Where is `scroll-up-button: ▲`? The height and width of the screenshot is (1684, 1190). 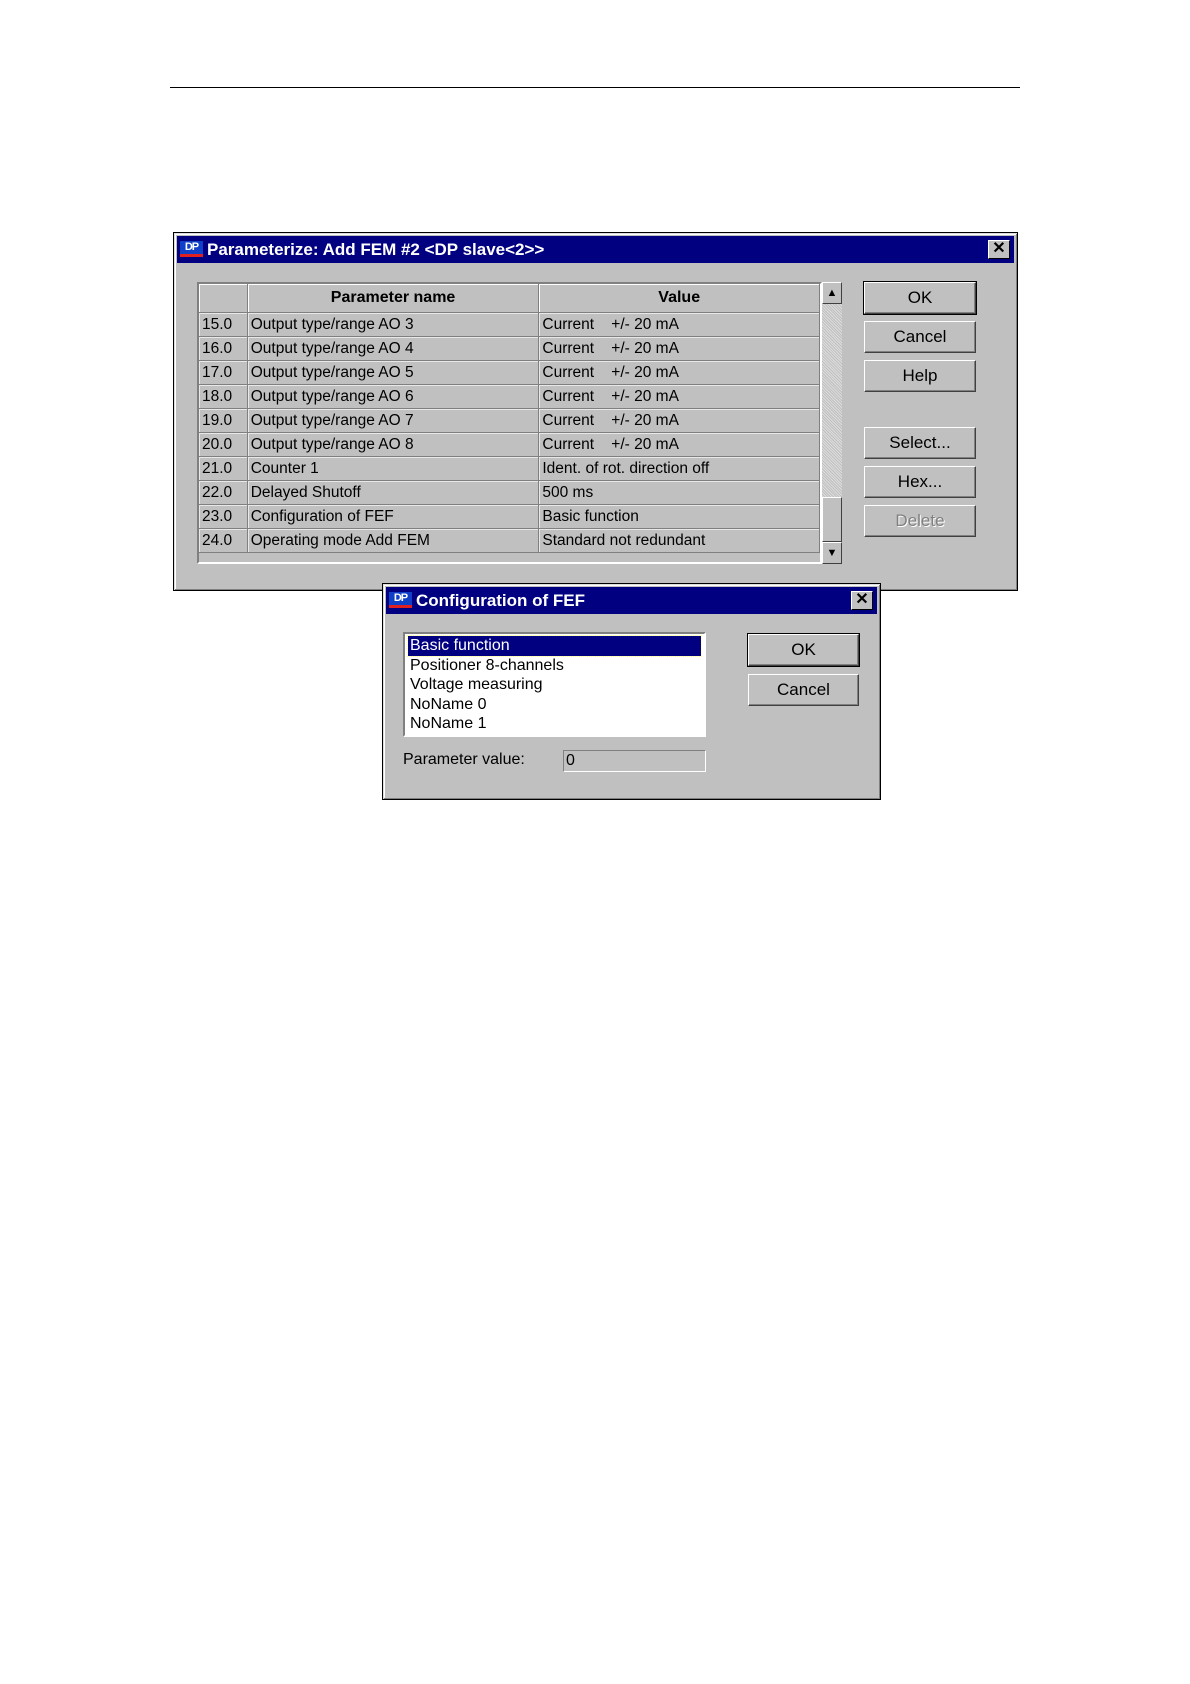
scroll-up-button: ▲ is located at coordinates (832, 293).